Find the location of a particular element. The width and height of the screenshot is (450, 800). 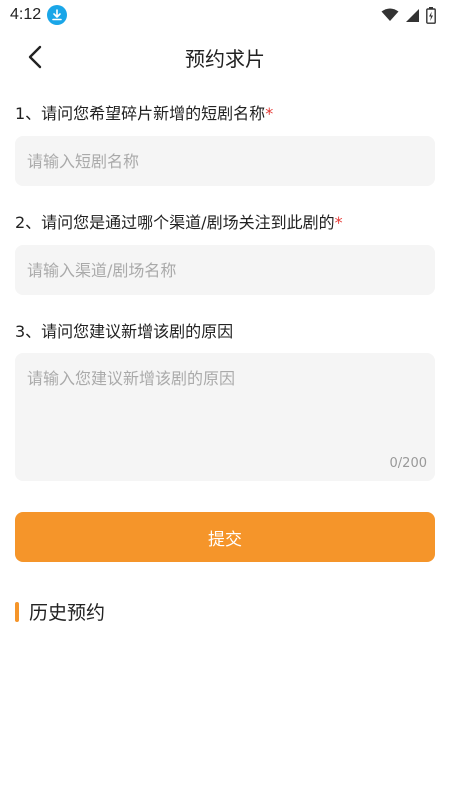

history-title: 历史预约 is located at coordinates (67, 613).